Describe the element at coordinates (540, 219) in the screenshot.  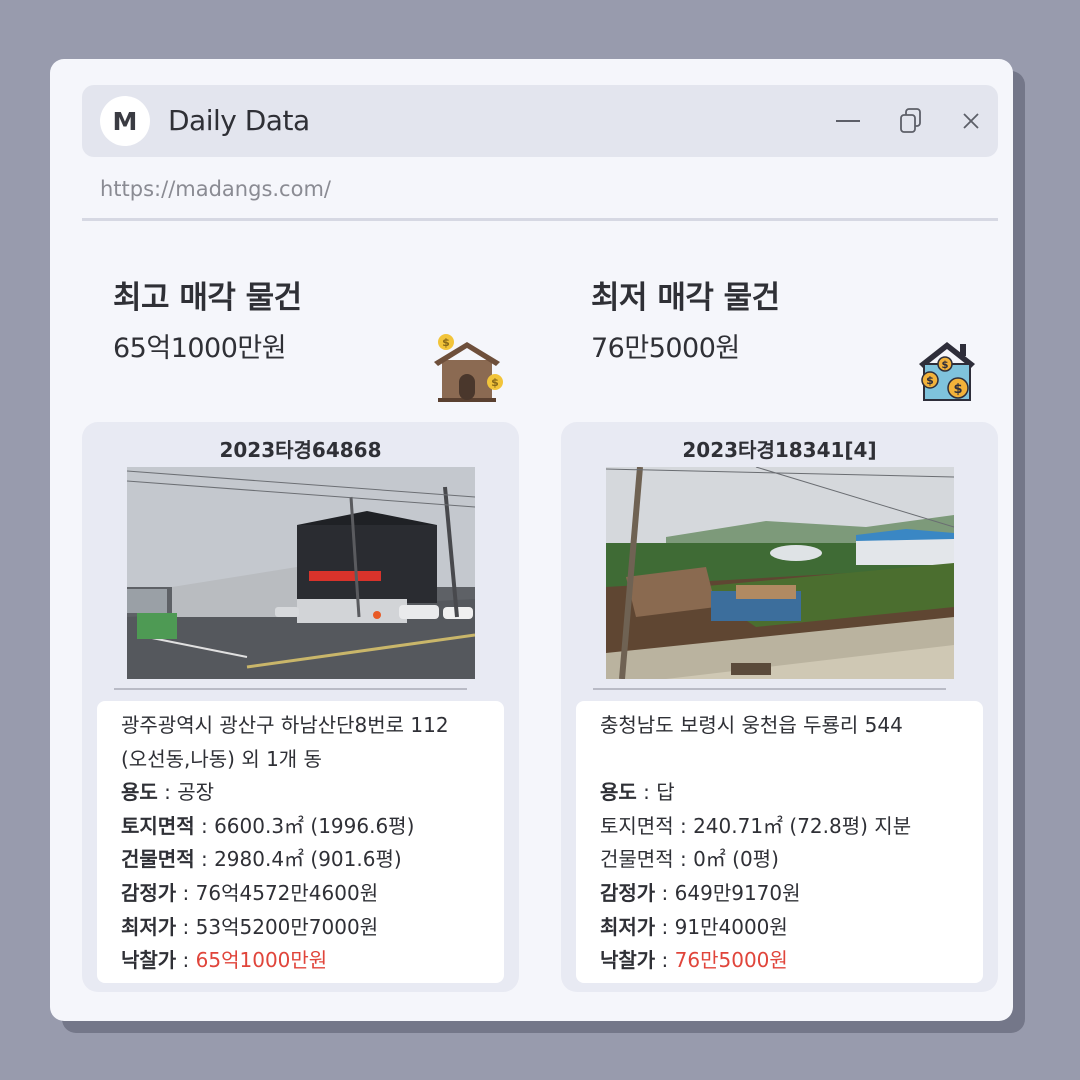
I see `url-divider` at that location.